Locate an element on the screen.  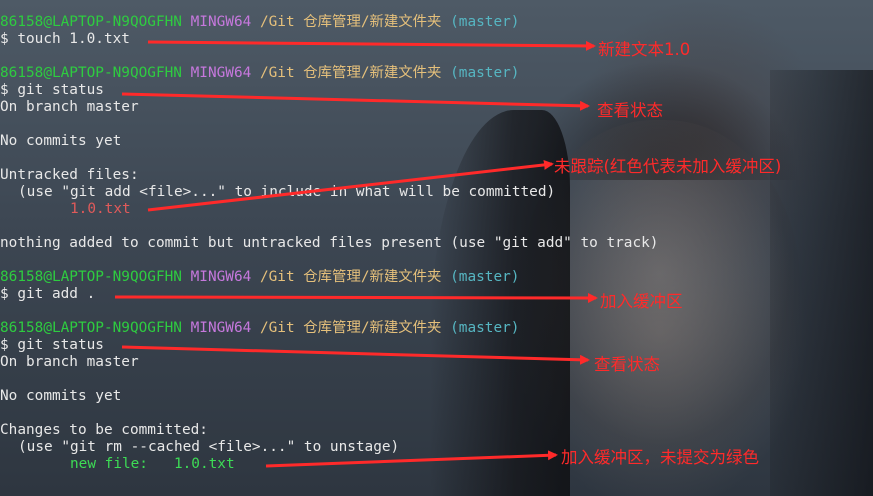
output-changes-header: Changes to be committed: is located at coordinates (104, 430).